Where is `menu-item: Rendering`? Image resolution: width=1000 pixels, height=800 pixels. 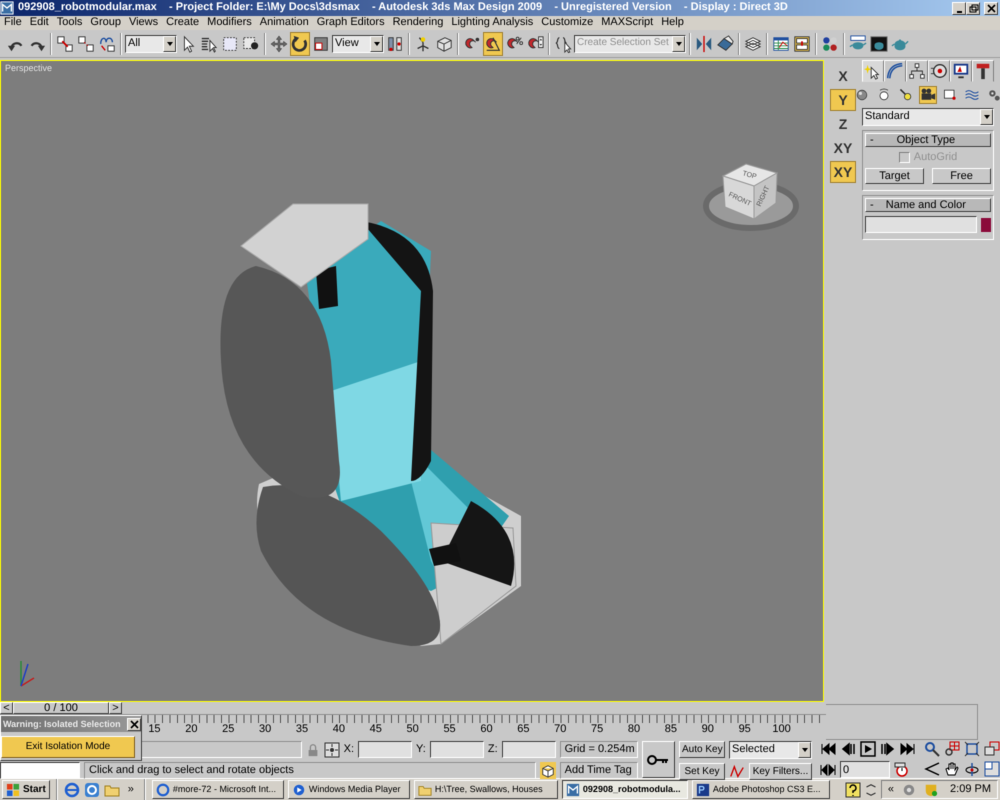
menu-item: Rendering is located at coordinates (418, 23).